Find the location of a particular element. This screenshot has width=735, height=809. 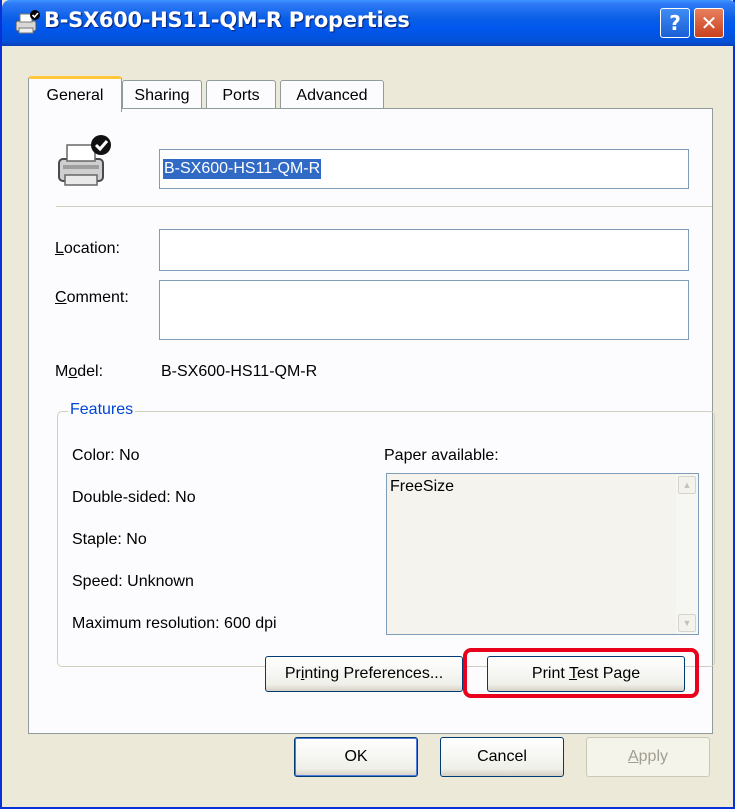

features-title: Features is located at coordinates (102, 410).